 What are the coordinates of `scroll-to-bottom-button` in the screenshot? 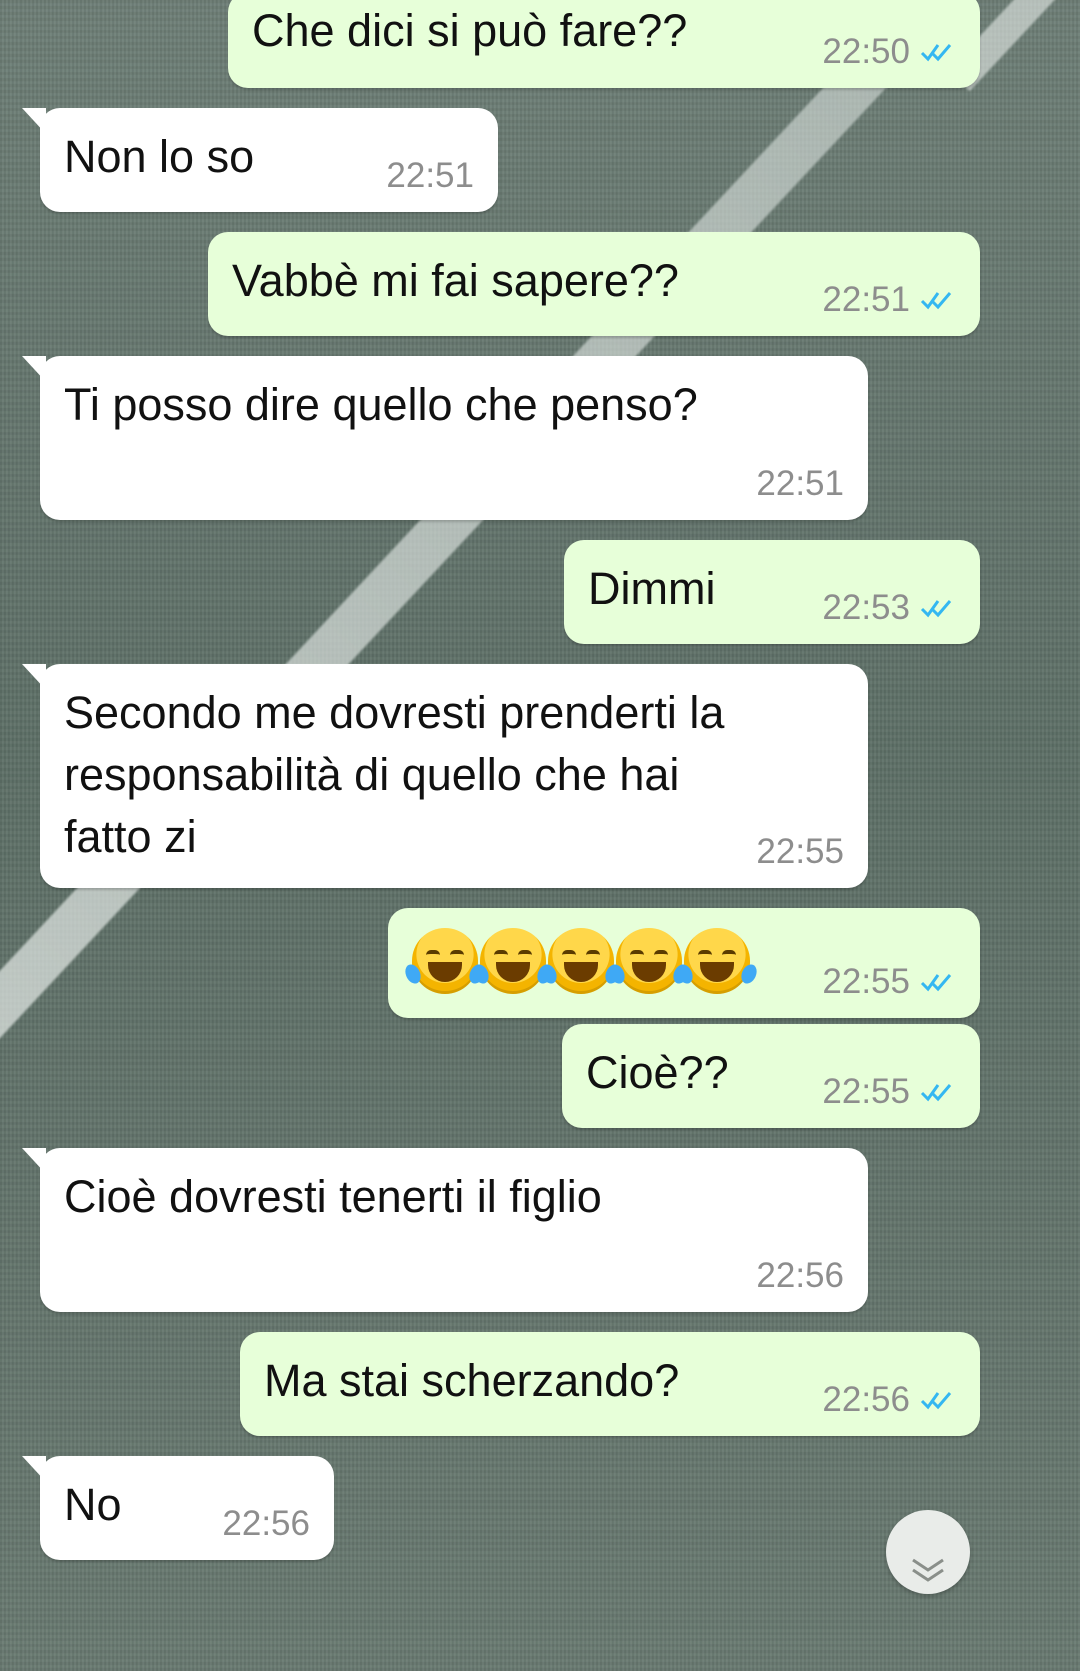 It's located at (928, 1552).